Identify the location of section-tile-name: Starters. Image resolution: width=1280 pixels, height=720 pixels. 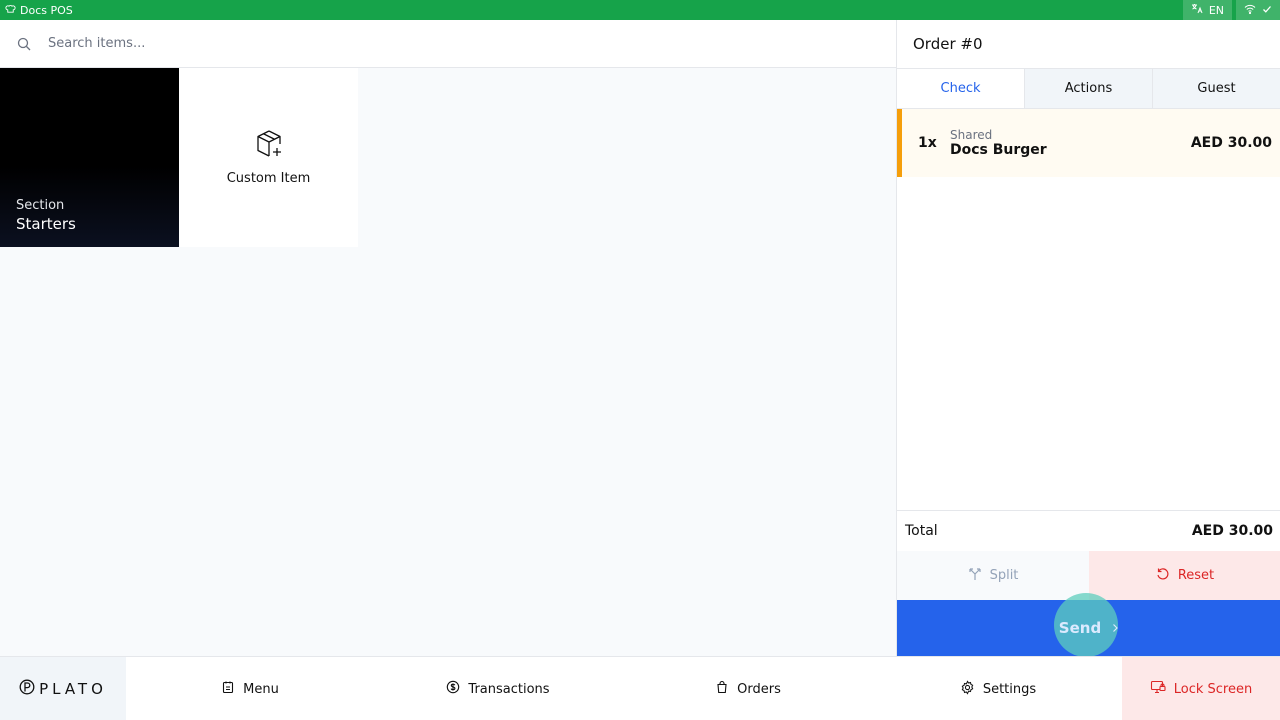
(46, 224).